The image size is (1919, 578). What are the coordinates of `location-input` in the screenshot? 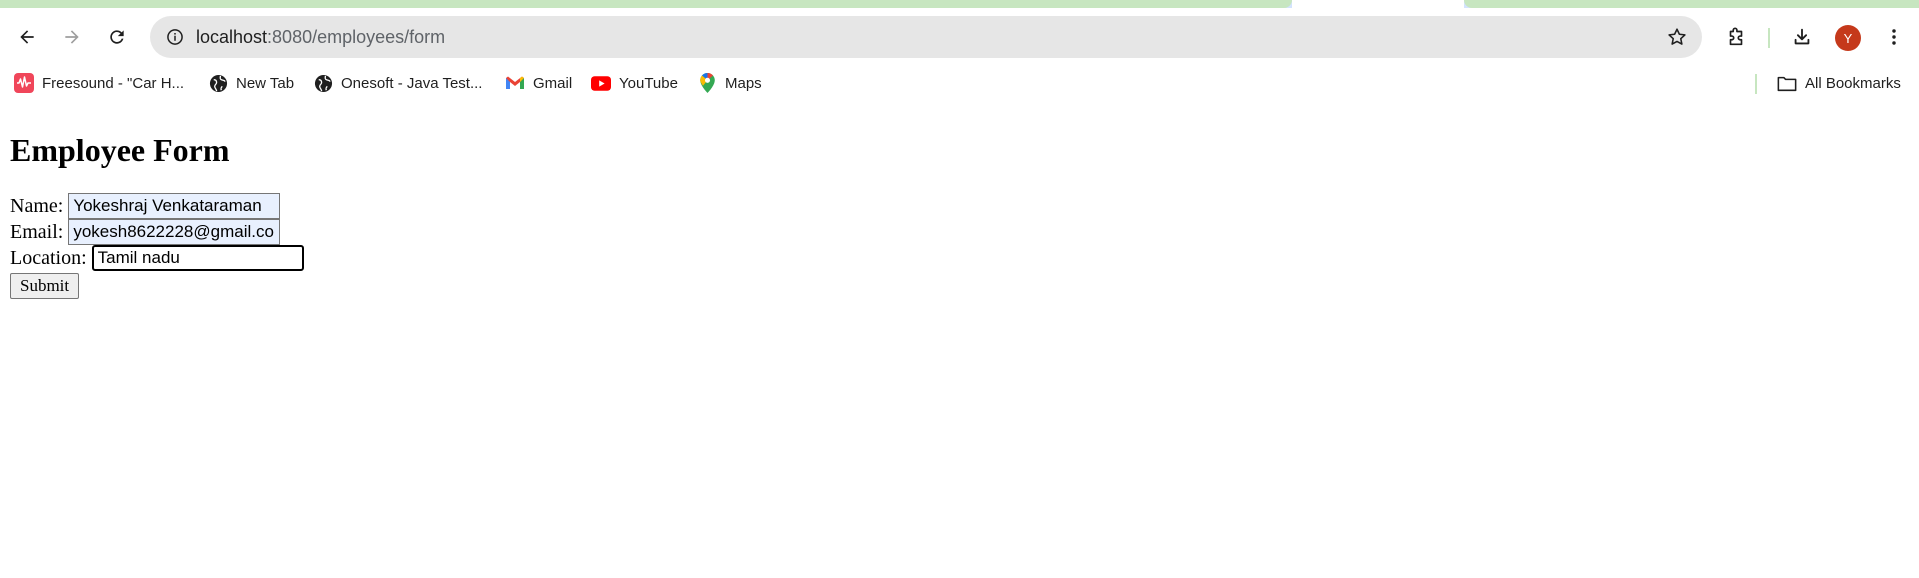 It's located at (197, 258).